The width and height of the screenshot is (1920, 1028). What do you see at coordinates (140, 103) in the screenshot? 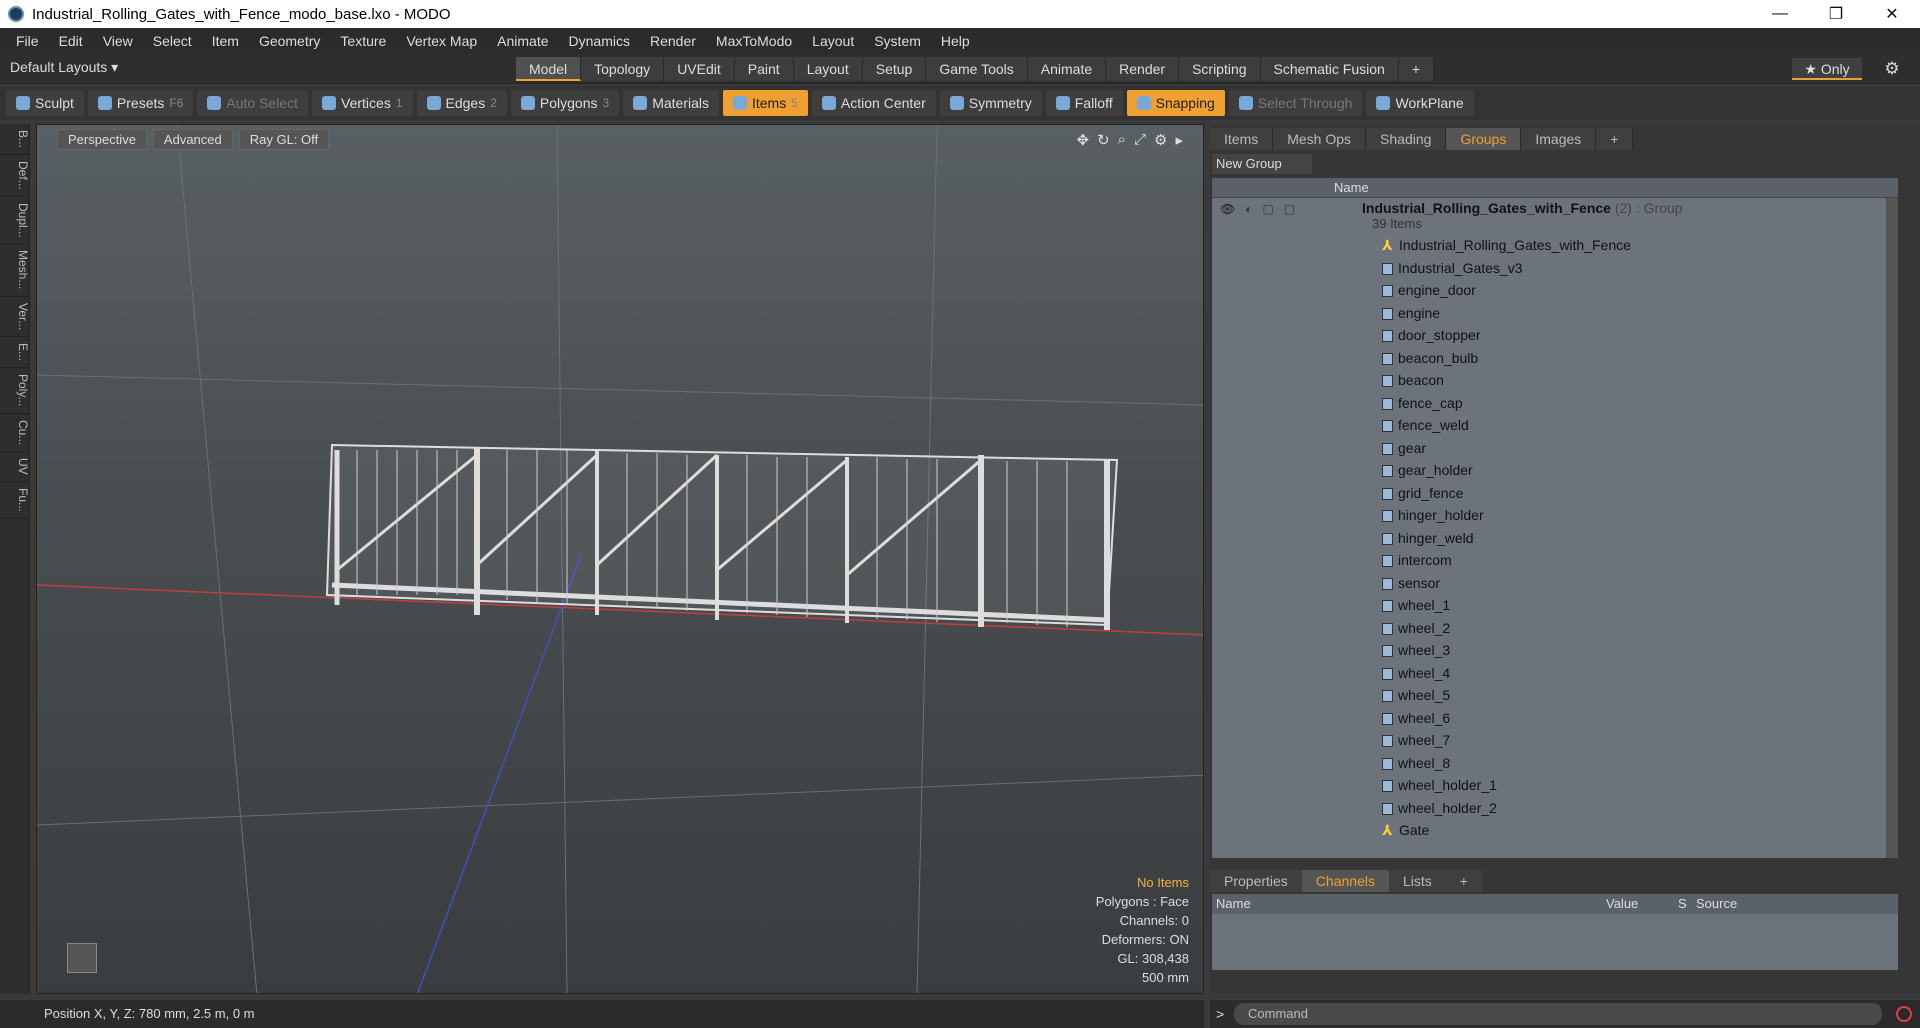
I see `presets-button: Presets F6` at bounding box center [140, 103].